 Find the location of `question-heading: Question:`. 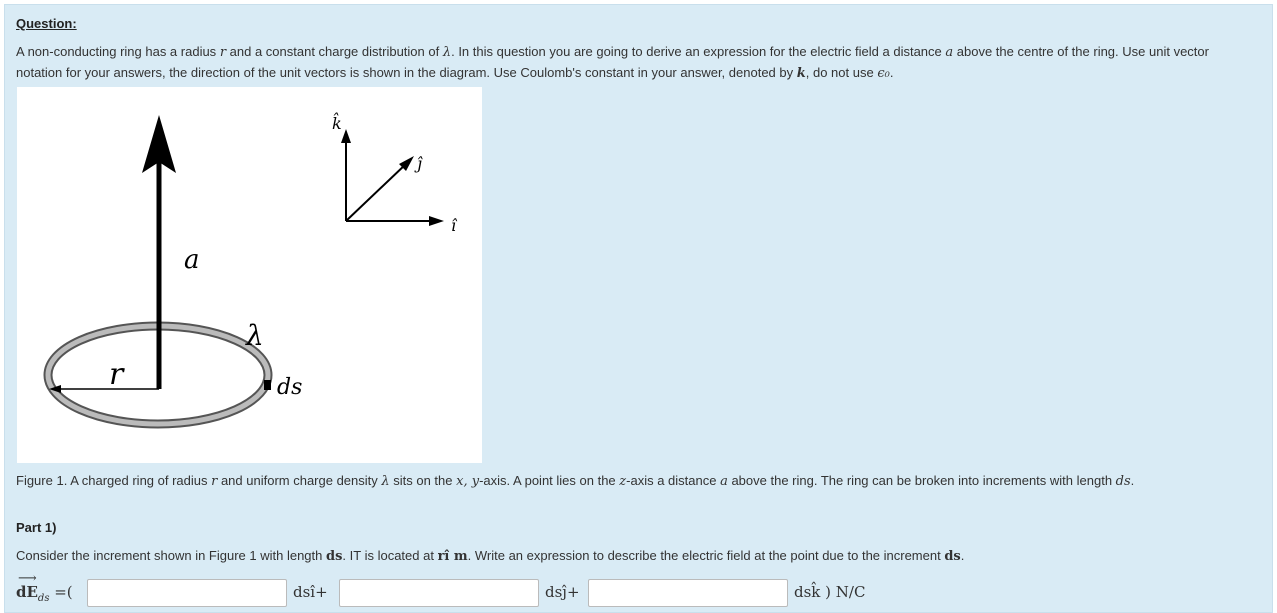

question-heading: Question: is located at coordinates (46, 23).